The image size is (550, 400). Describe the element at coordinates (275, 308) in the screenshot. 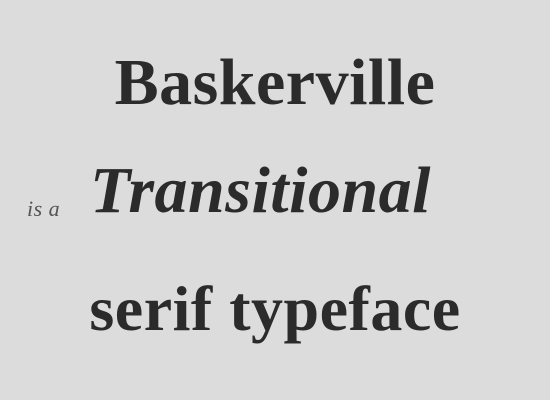

I see `category-text: serif typeface` at that location.